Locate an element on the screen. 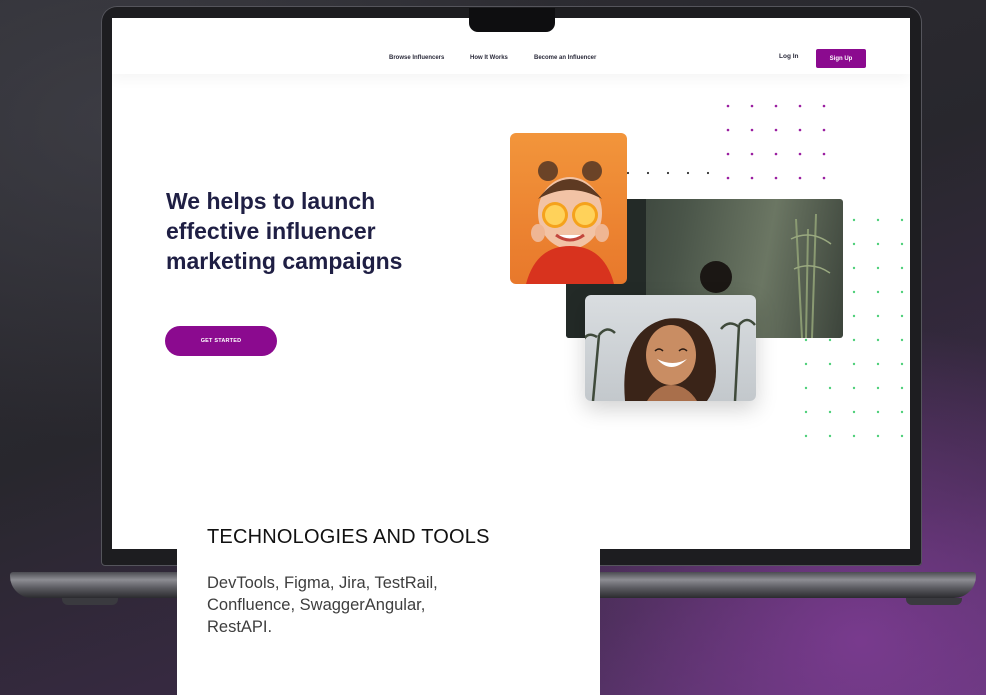  technologies-line-3: RestAPI. is located at coordinates (240, 627).